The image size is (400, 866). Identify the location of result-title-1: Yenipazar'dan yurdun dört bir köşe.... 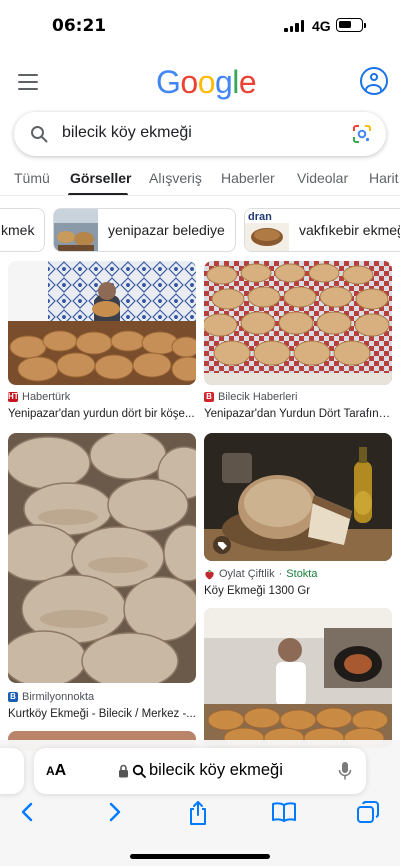
(102, 414).